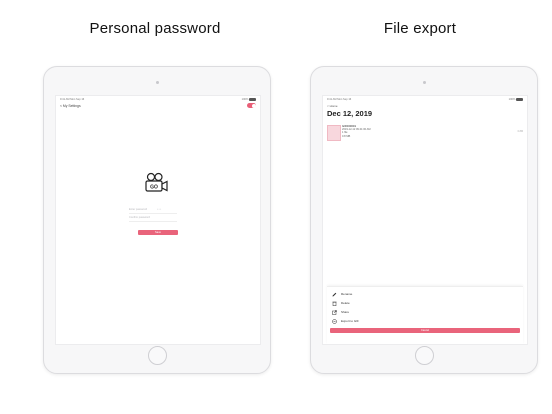 This screenshot has width=552, height=414. I want to click on export-gif-menu-item: Export to GIF, so click(345, 321).